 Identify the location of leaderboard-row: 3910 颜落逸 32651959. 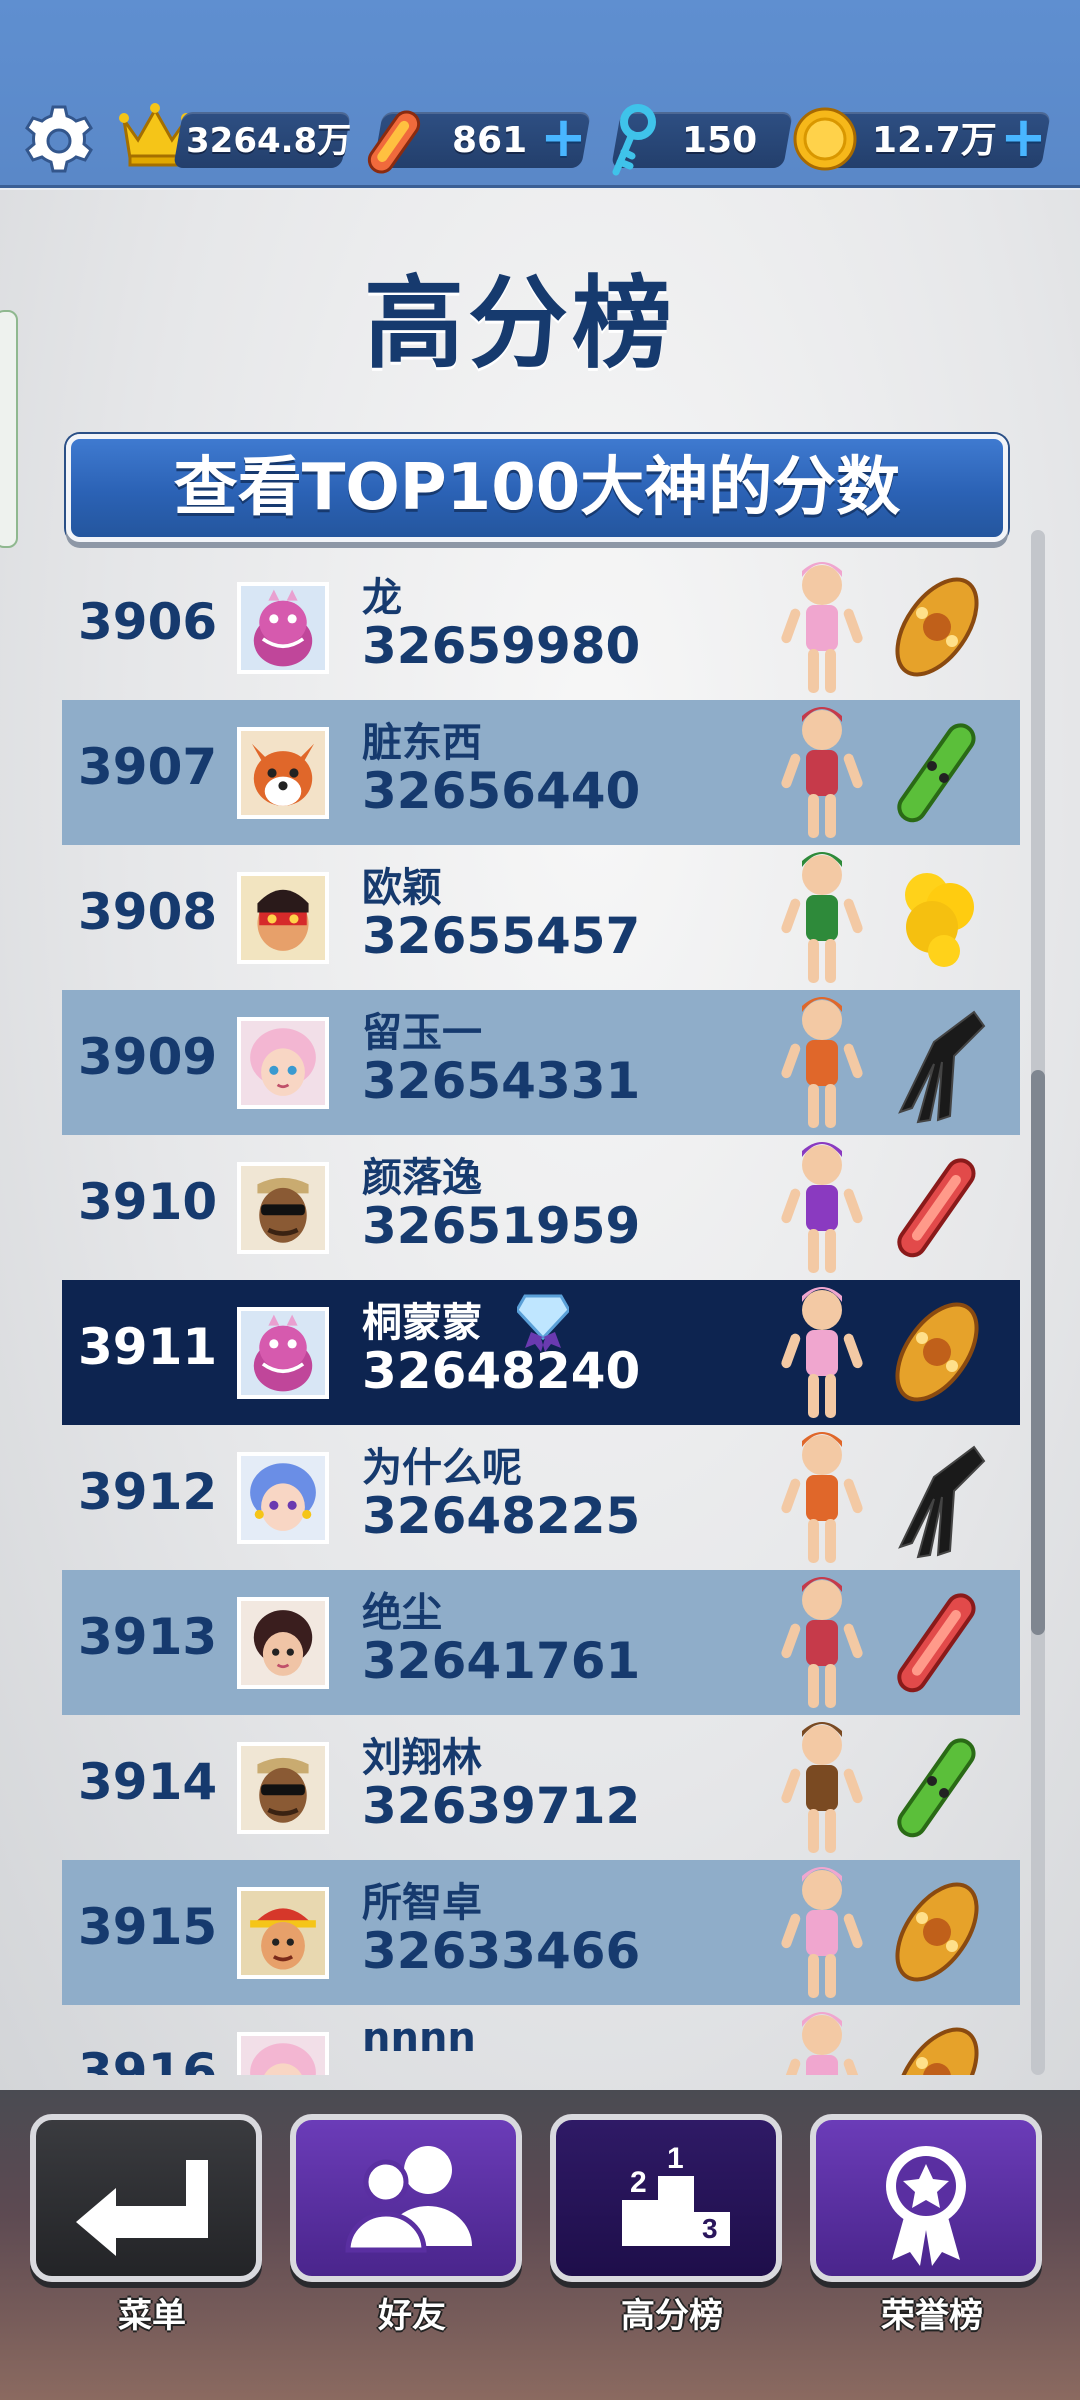
(541, 1207).